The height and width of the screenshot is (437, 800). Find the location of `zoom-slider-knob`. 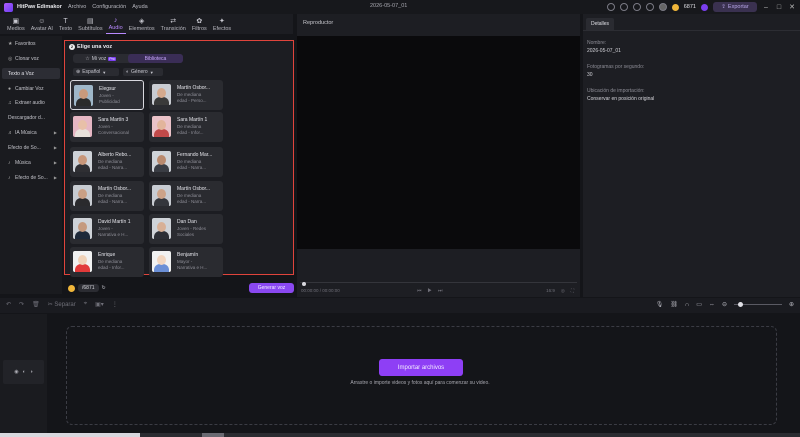

zoom-slider-knob is located at coordinates (740, 304).